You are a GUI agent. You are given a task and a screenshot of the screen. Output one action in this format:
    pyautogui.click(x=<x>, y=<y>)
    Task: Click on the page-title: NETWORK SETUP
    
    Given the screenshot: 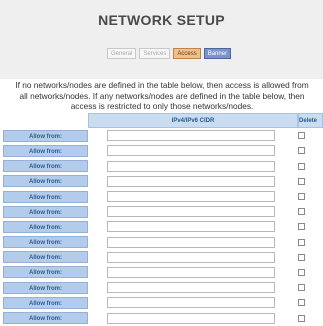 What is the action you would take?
    pyautogui.click(x=161, y=20)
    